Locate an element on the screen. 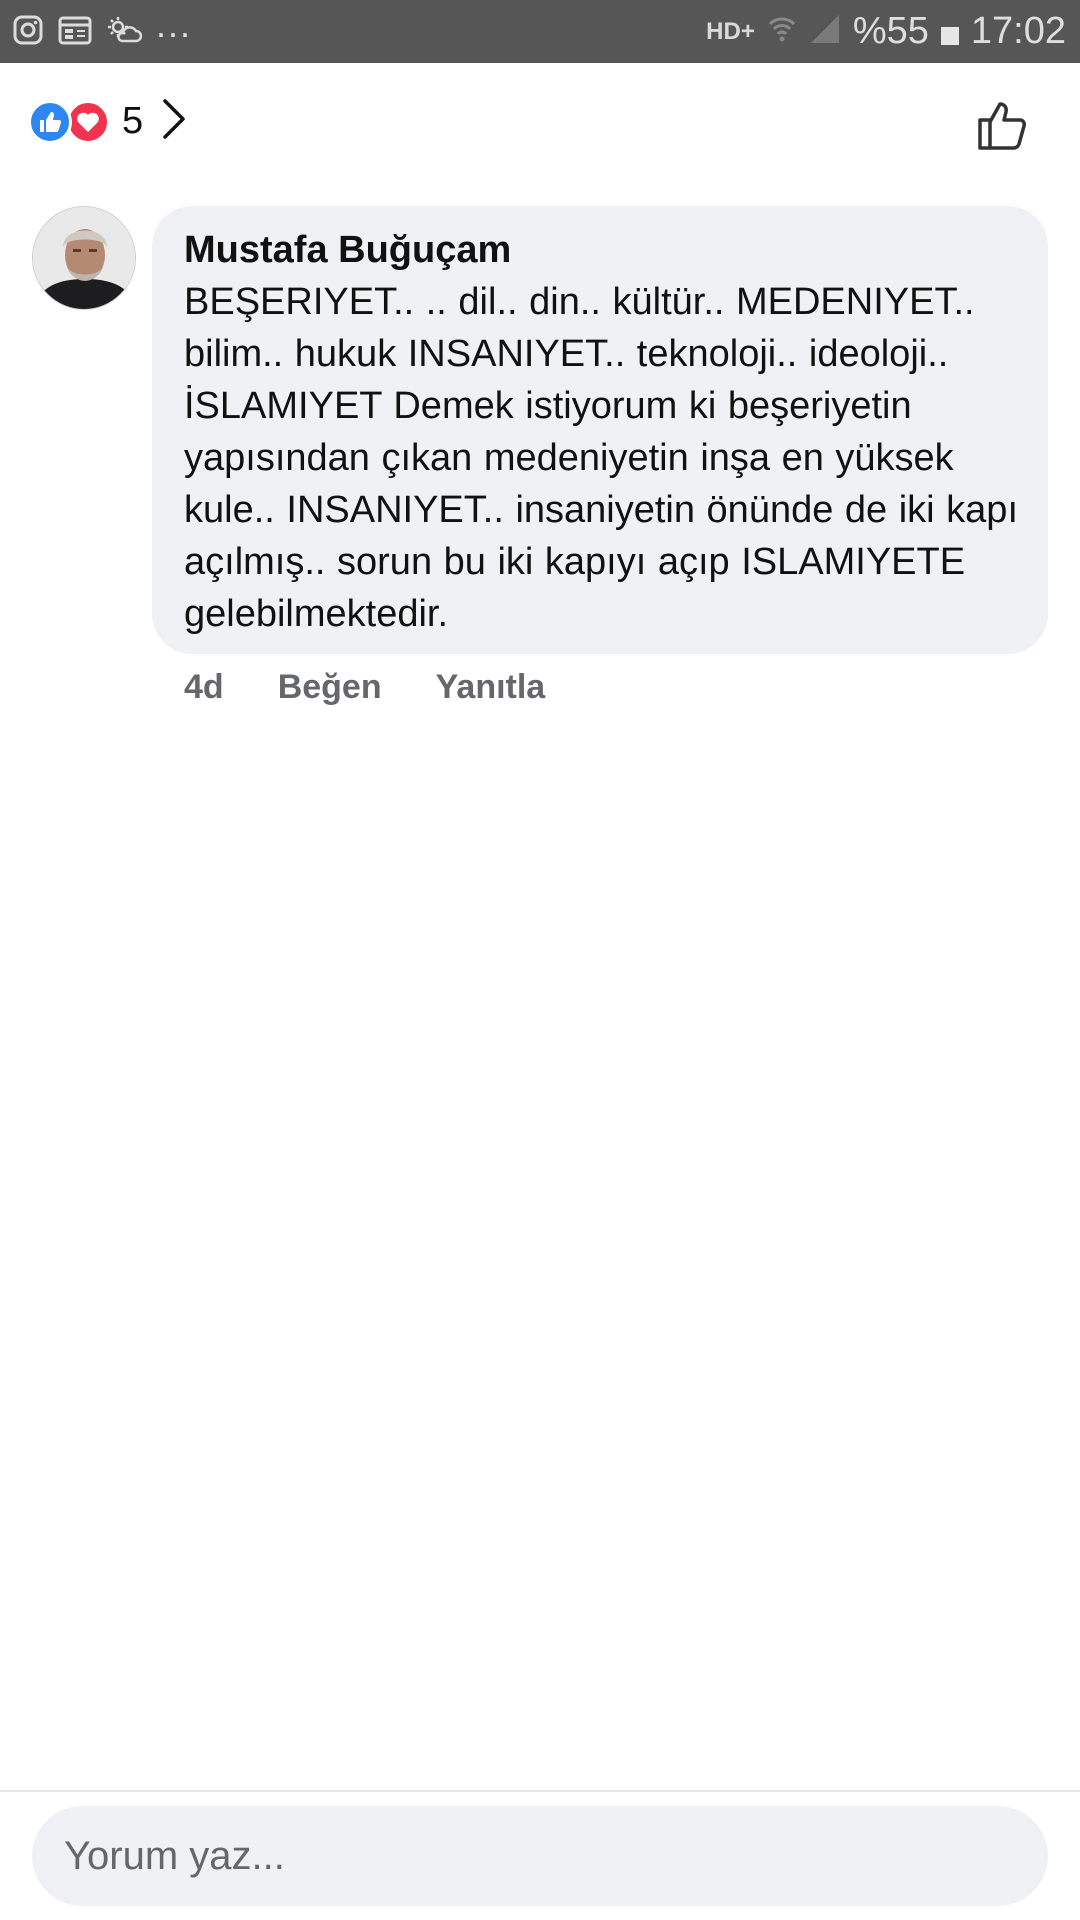  like-post-button is located at coordinates (1003, 127).